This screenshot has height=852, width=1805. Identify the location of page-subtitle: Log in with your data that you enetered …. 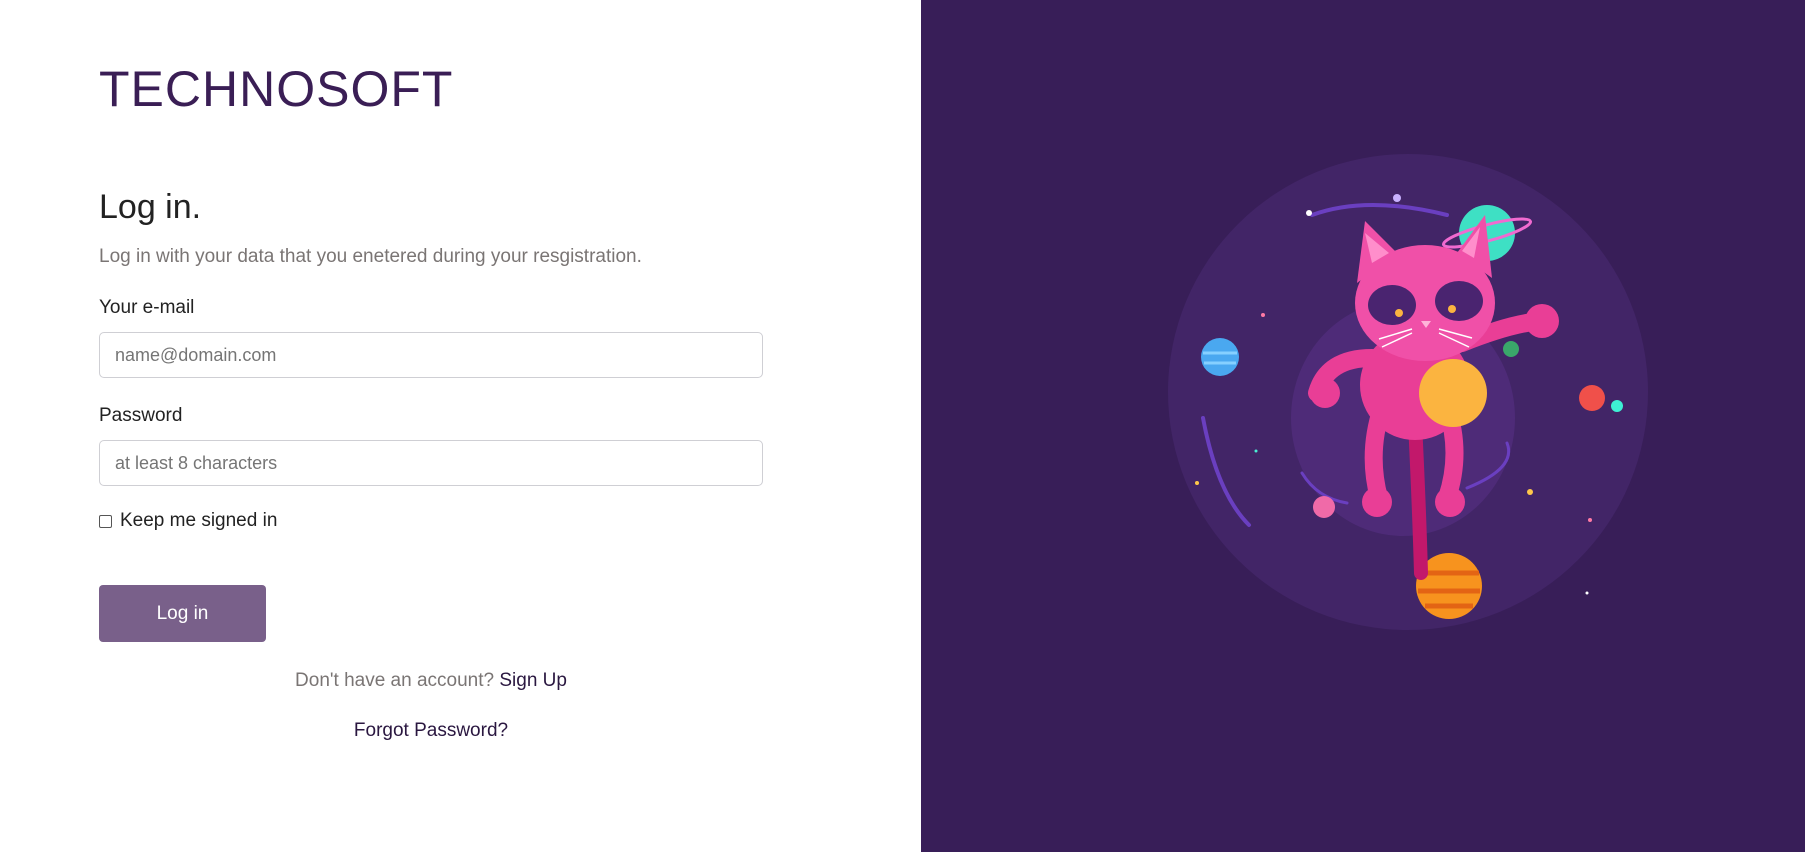
(370, 256).